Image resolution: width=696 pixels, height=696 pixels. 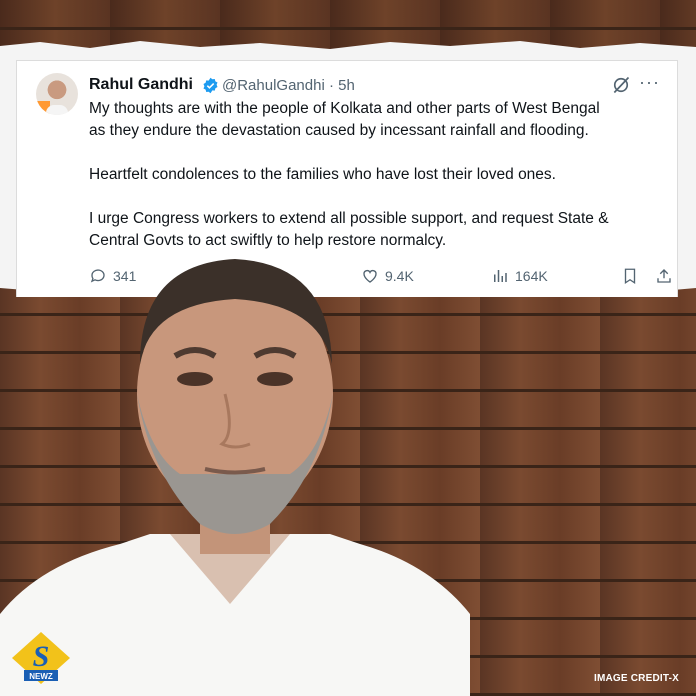 I want to click on post-time: · 5h, so click(x=340, y=85).